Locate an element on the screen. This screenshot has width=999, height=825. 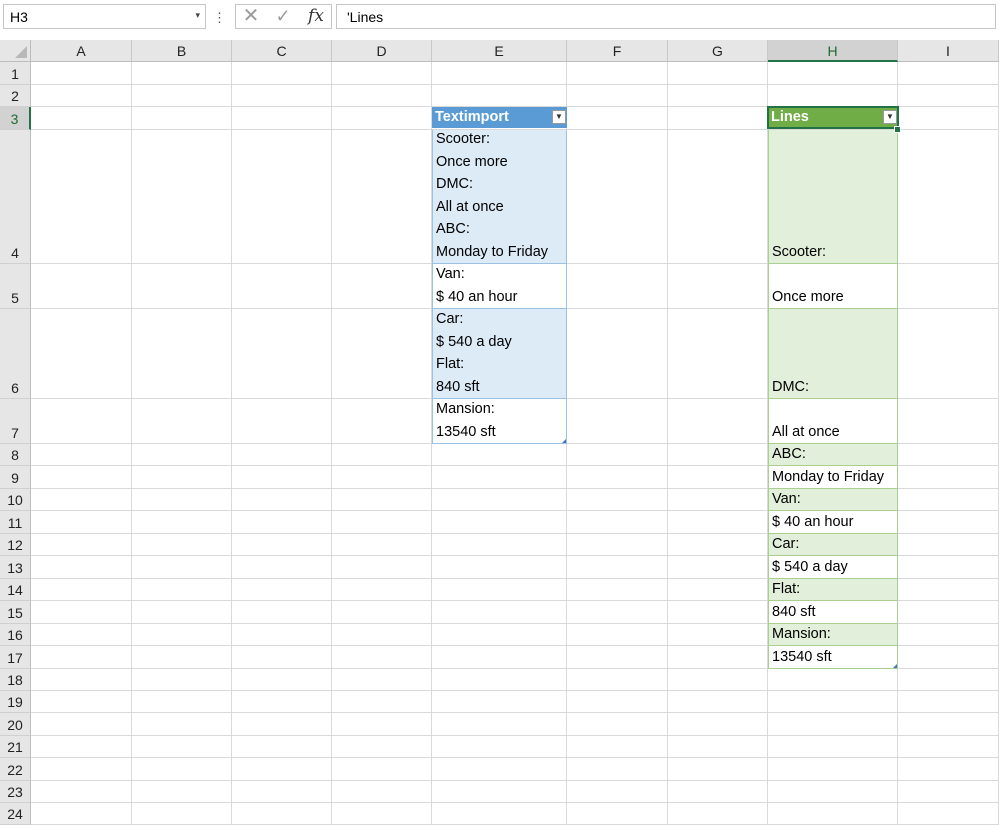
lines-header-label: Lines is located at coordinates (790, 117).